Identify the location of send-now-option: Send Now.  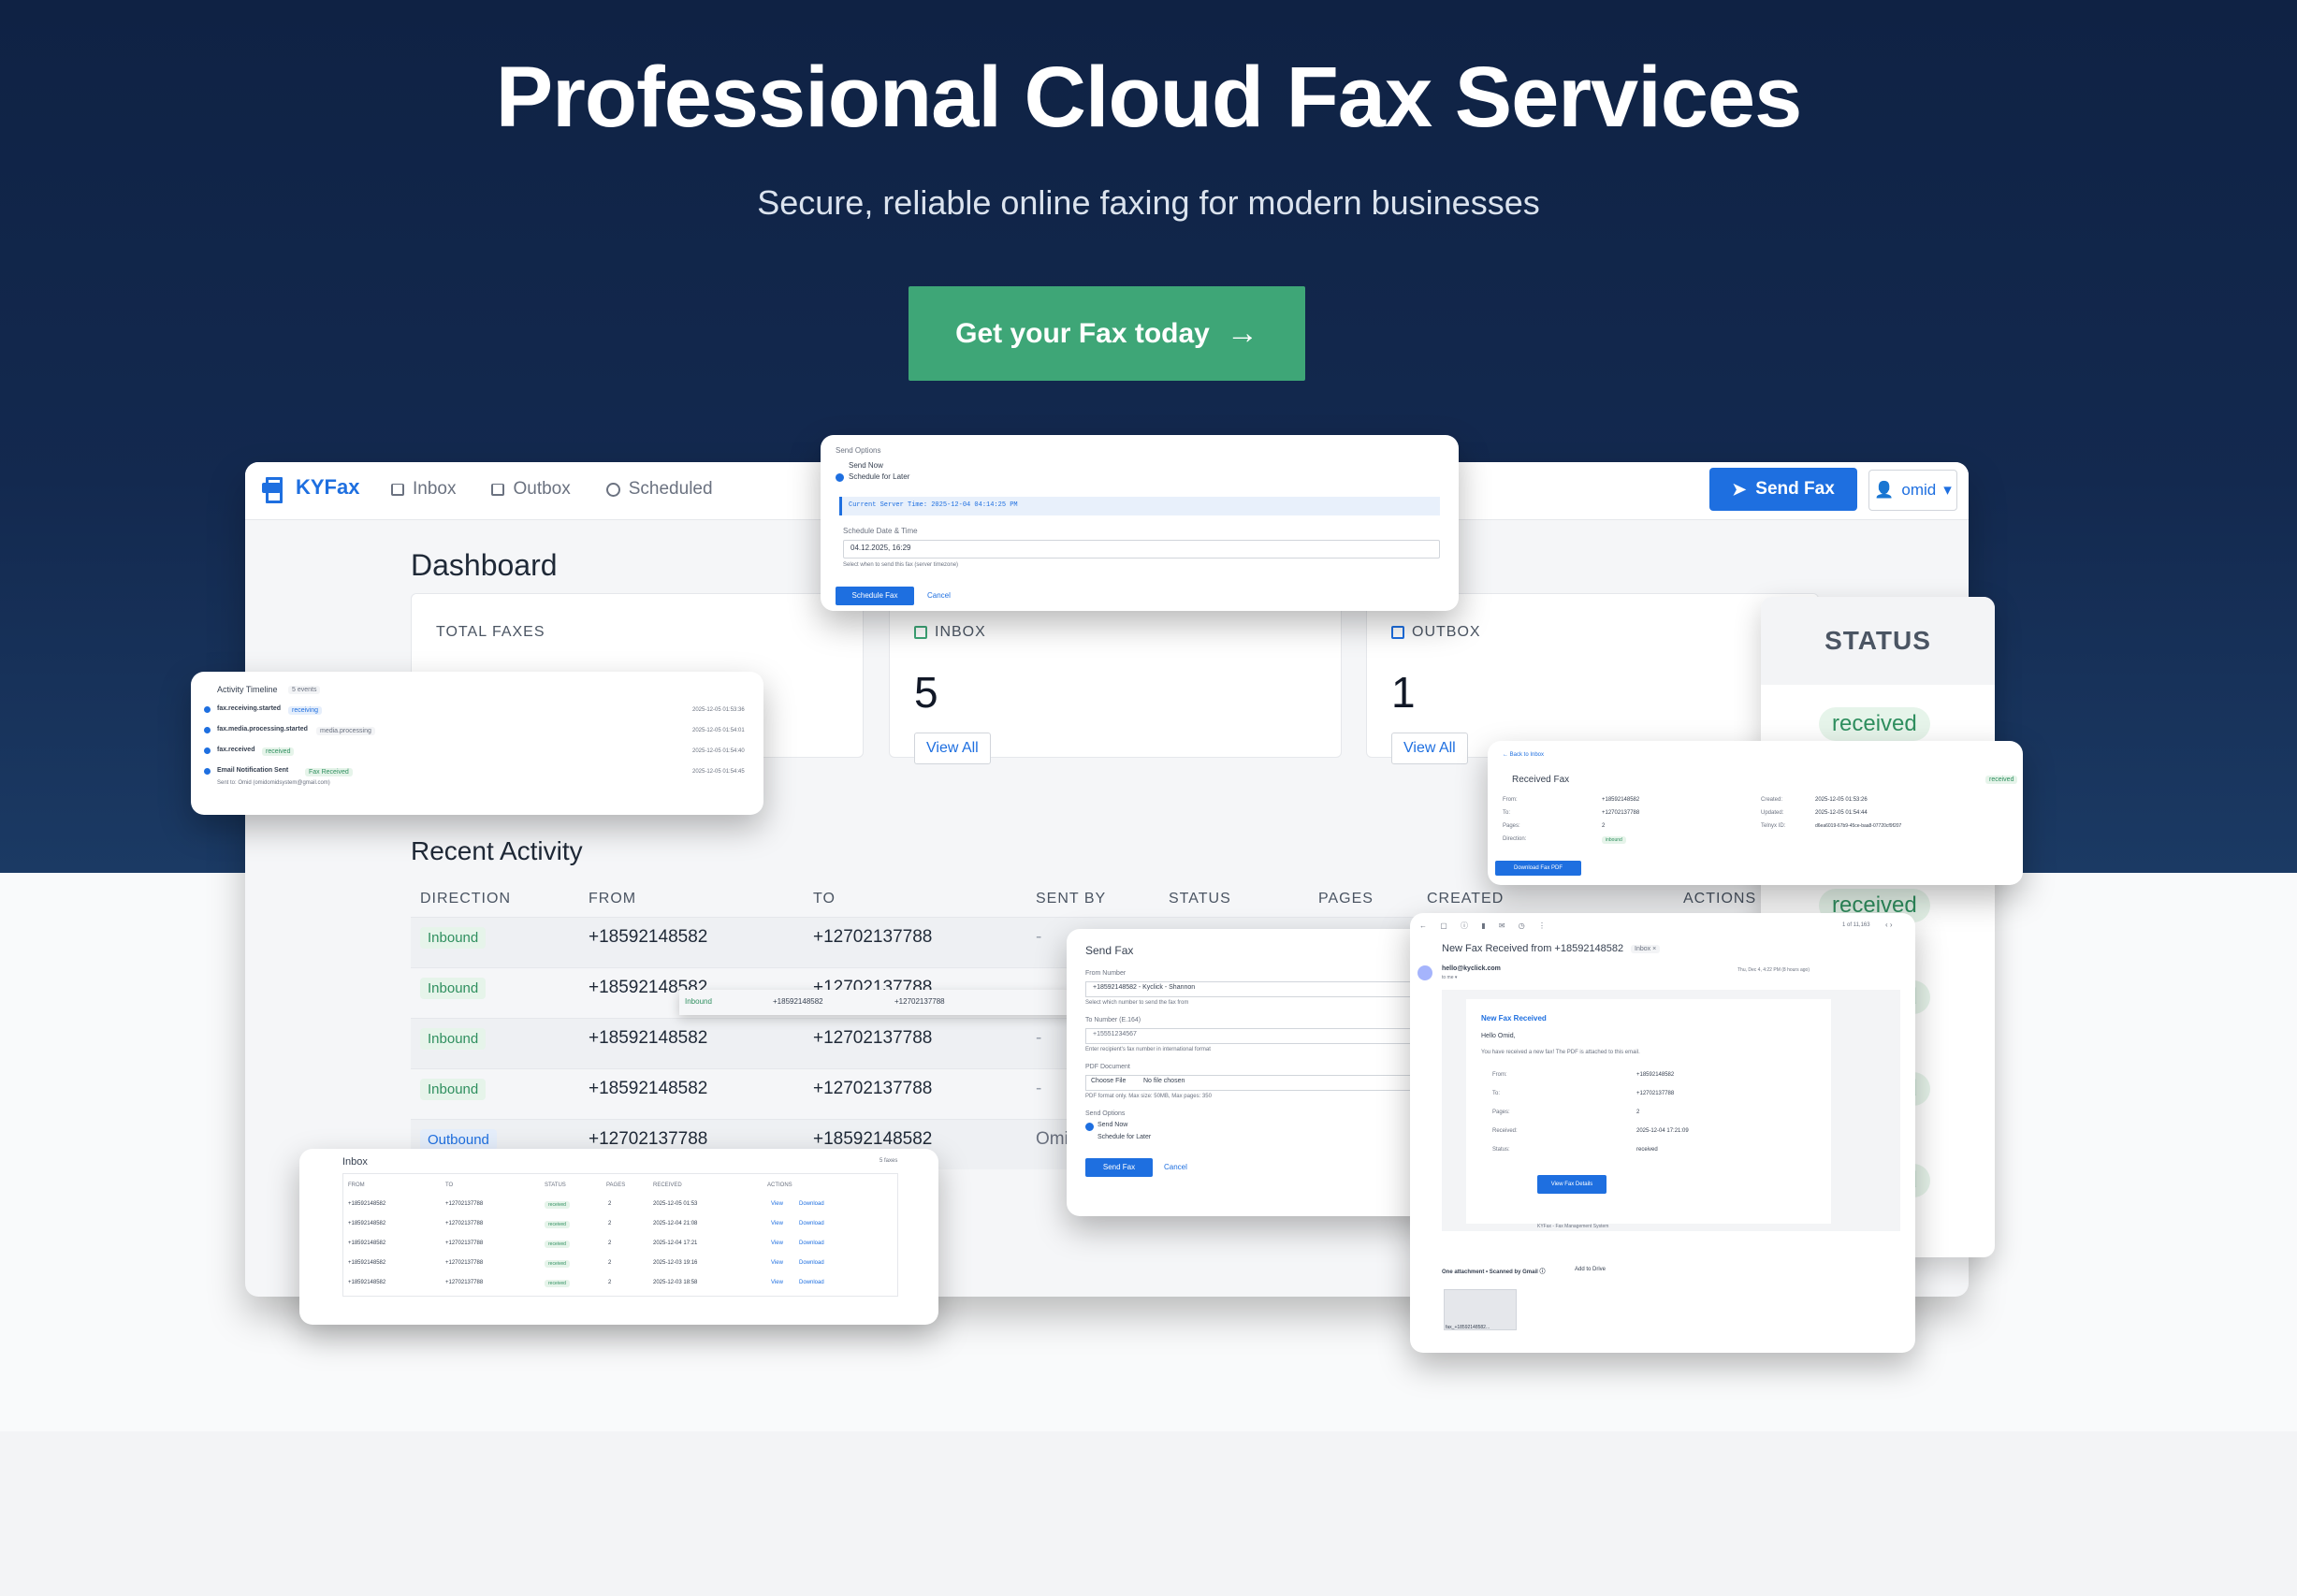
(866, 465).